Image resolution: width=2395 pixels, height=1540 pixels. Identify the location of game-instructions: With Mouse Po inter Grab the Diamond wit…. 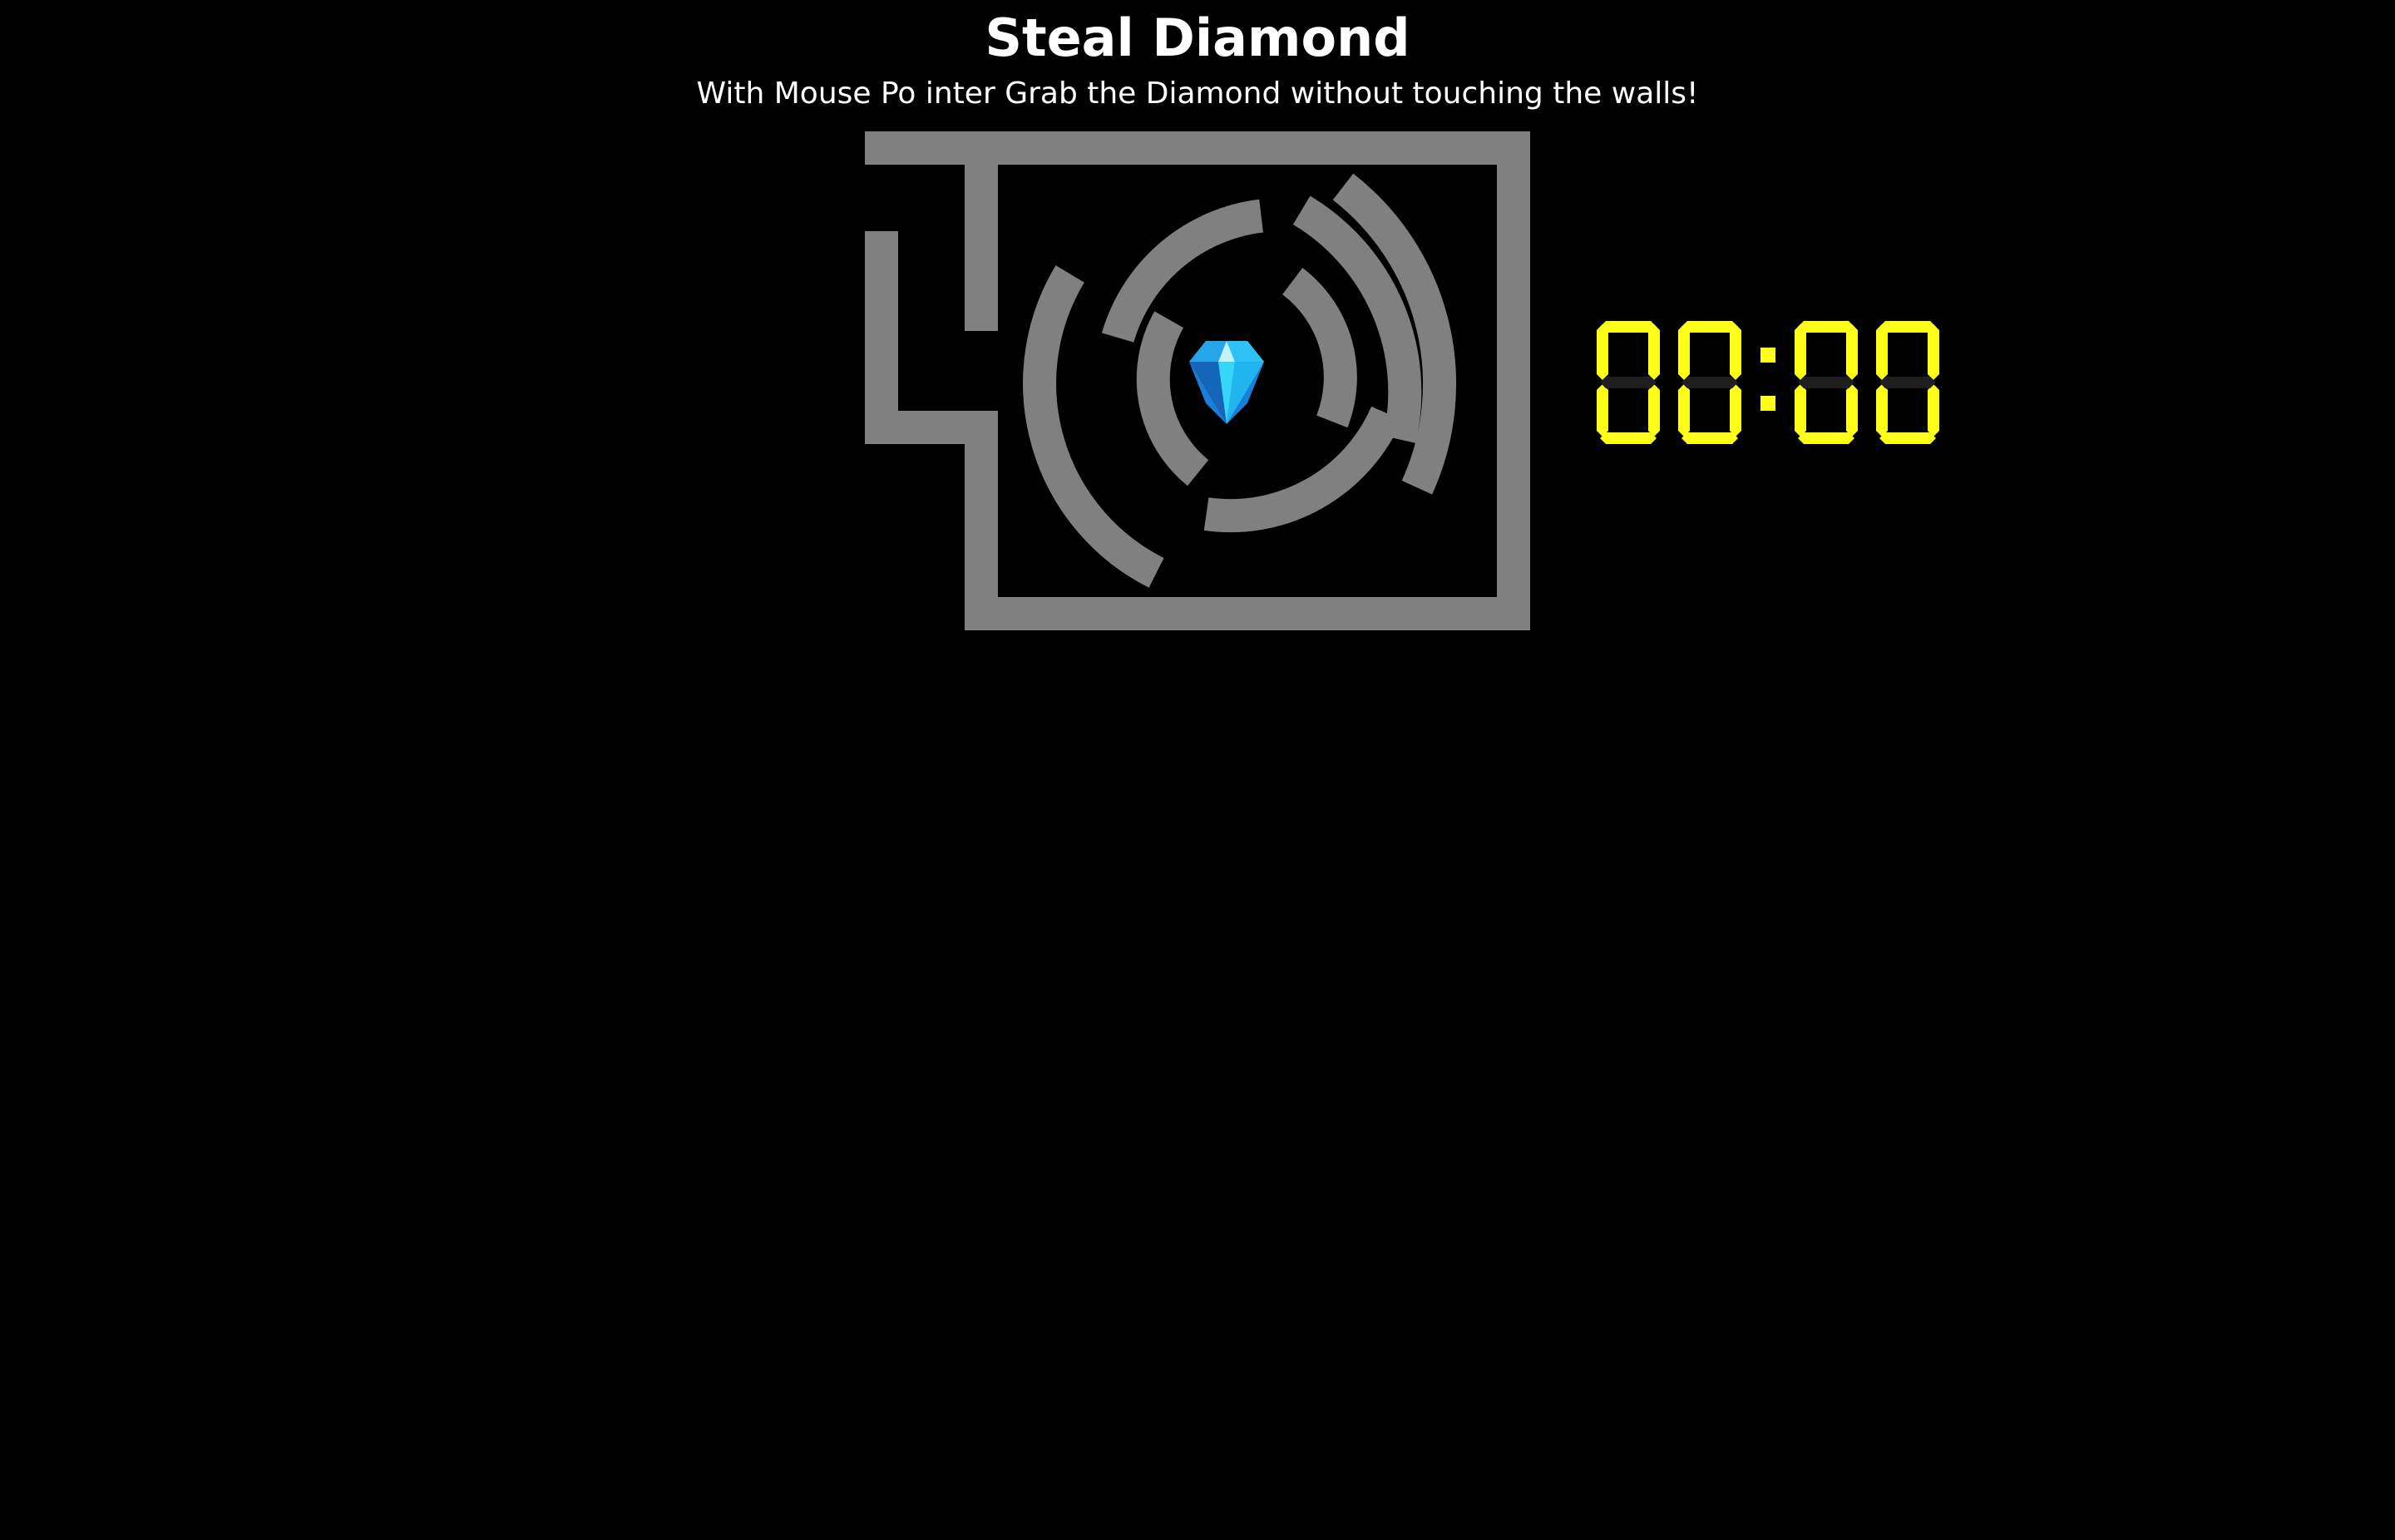
(1197, 94).